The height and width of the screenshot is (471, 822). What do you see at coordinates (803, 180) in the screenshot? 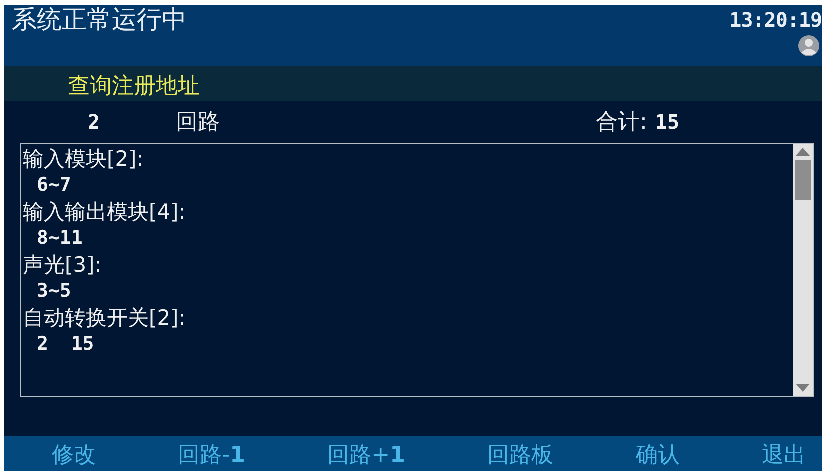
I see `scroll-thumb` at bounding box center [803, 180].